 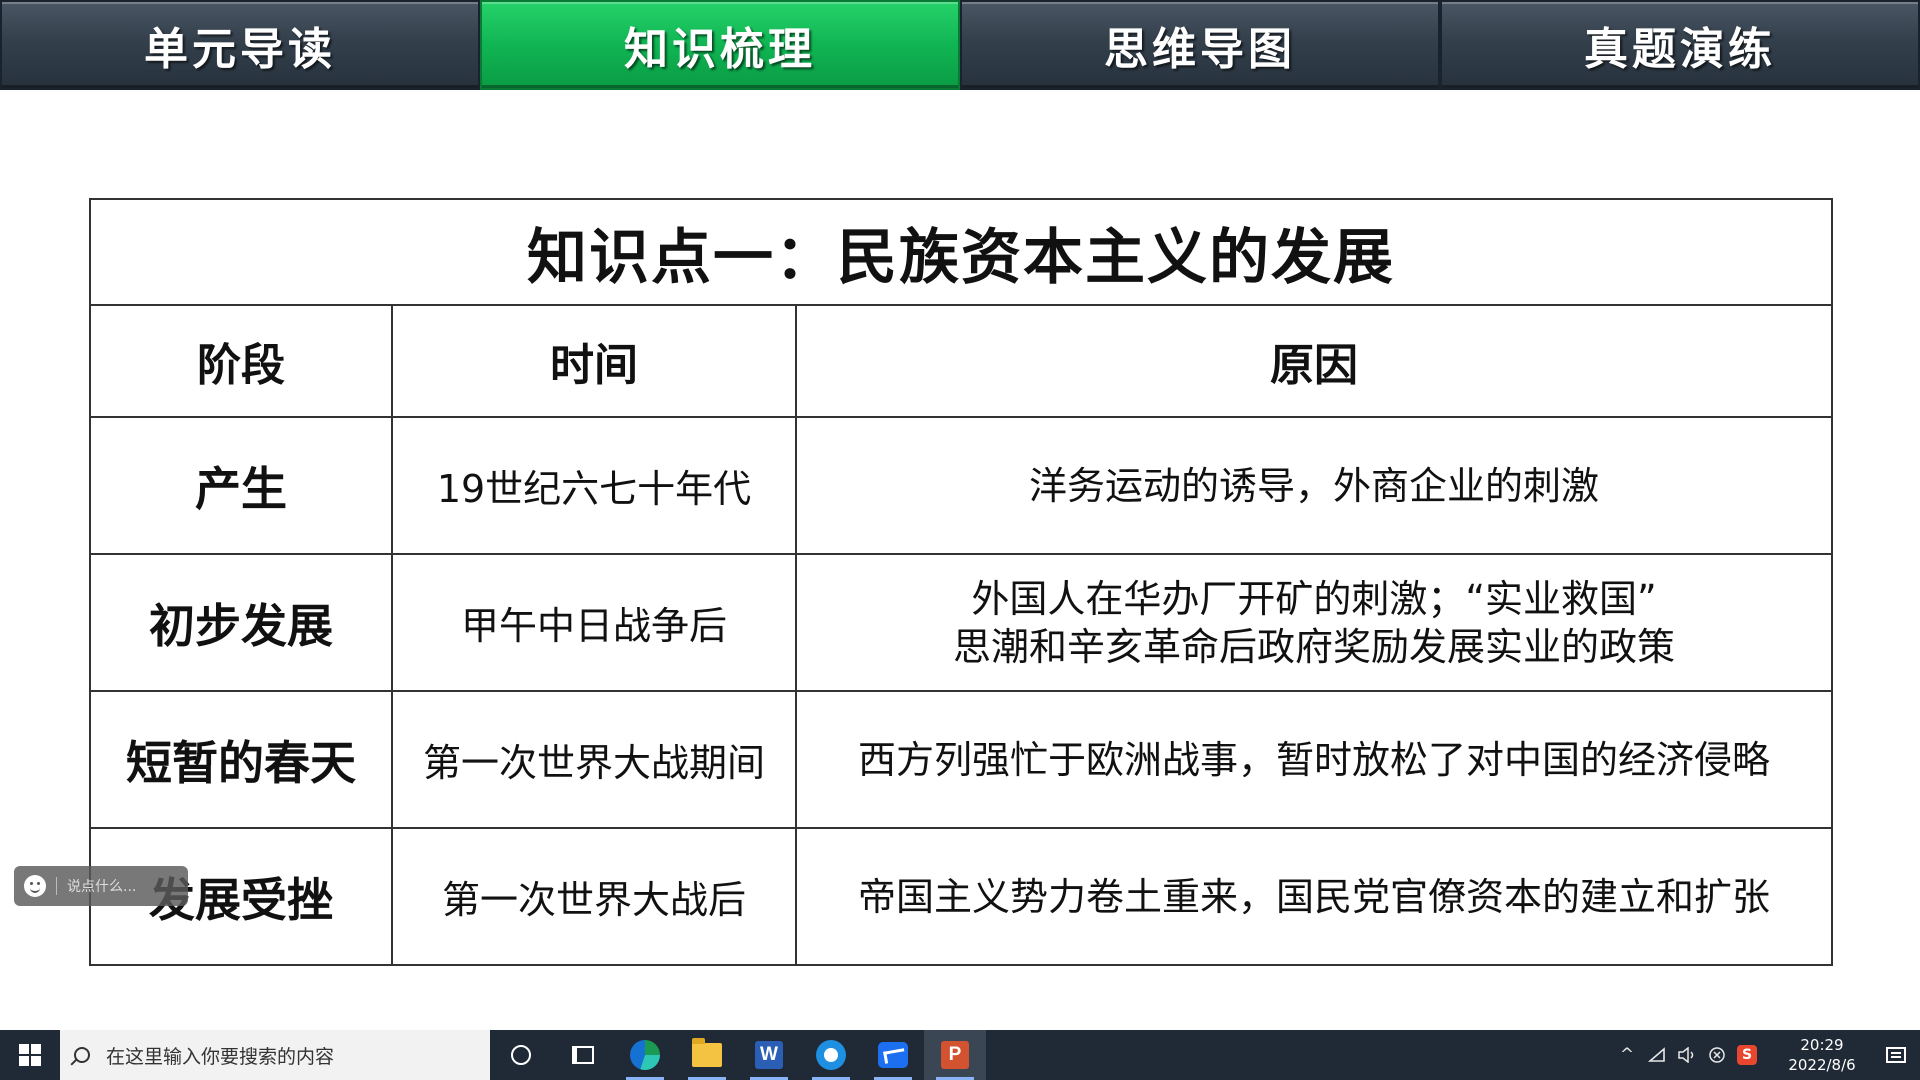 I want to click on taskbar: 在这里输入你要搜索的内容 W P ^ S 20:29 2022/8/6, so click(x=960, y=1055).